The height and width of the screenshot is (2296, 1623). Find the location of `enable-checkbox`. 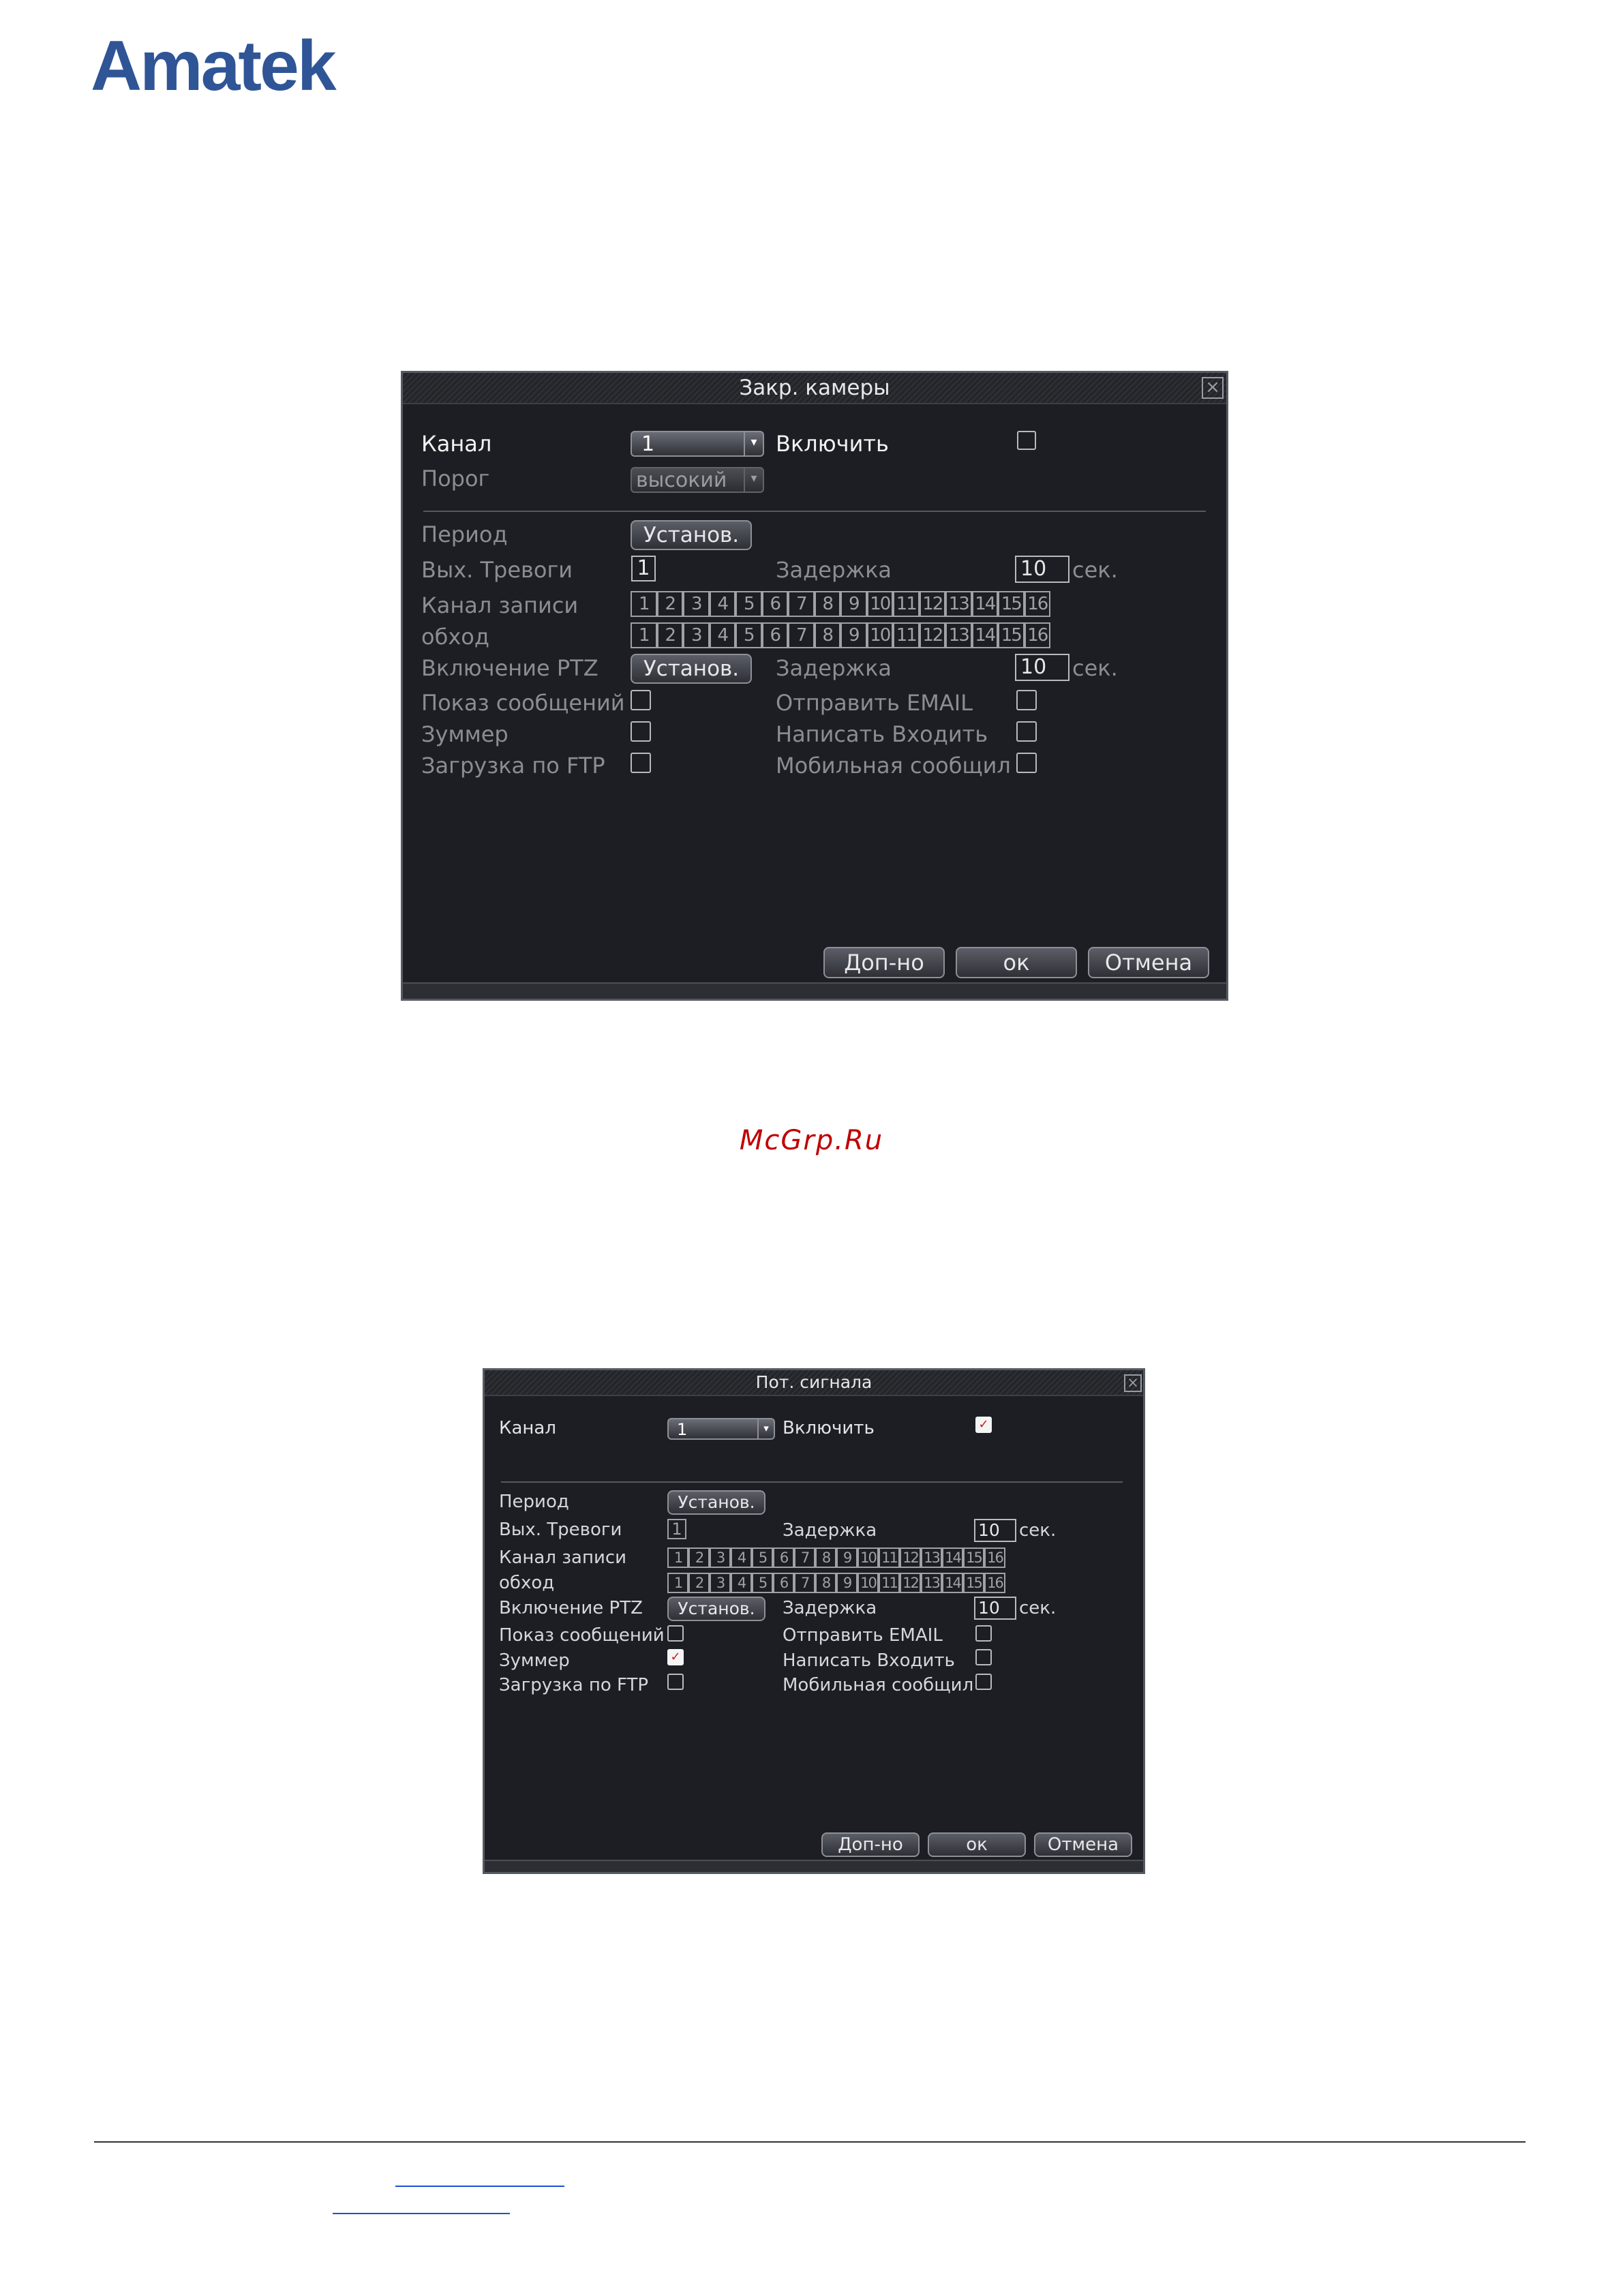

enable-checkbox is located at coordinates (1026, 441).